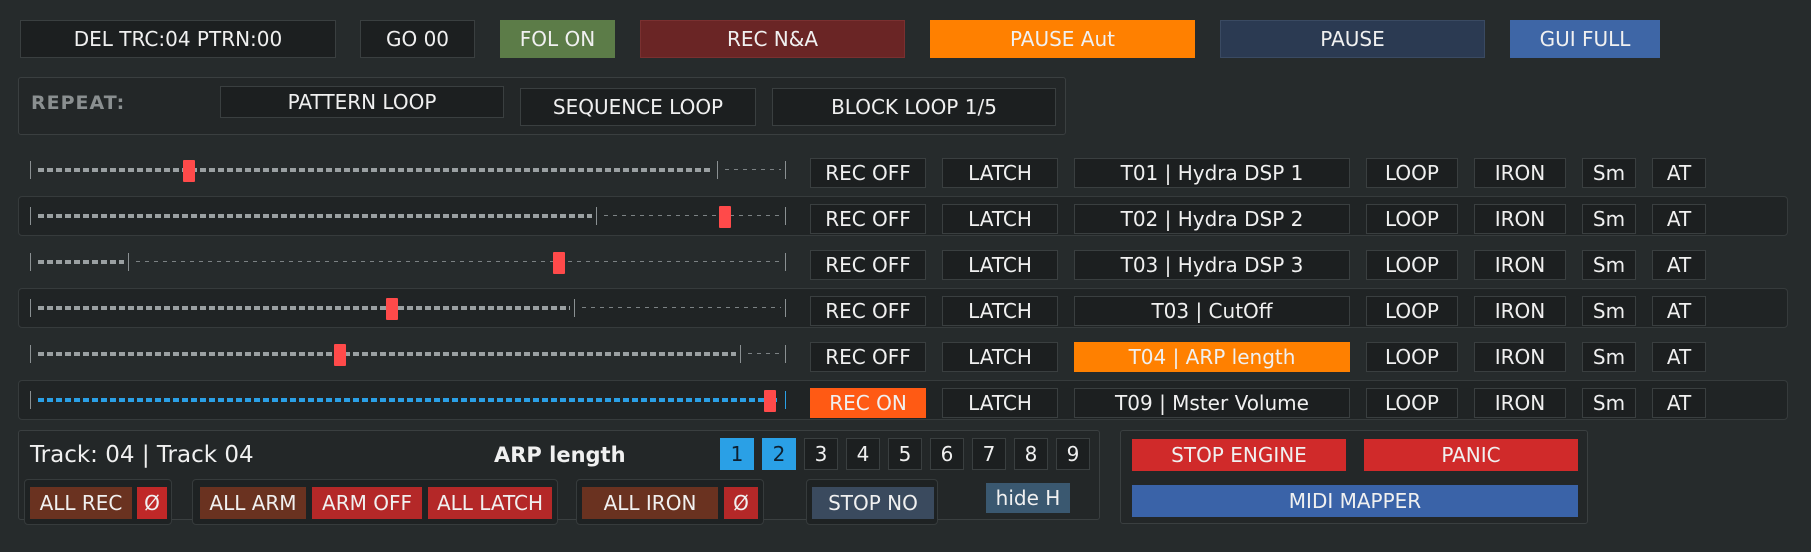 The width and height of the screenshot is (1811, 552). Describe the element at coordinates (873, 503) in the screenshot. I see `stop-no-button: STOP NO` at that location.